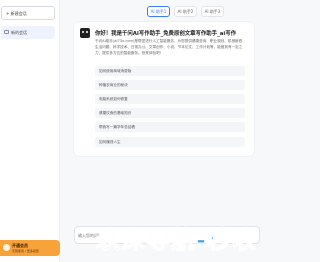 The height and width of the screenshot is (262, 320). What do you see at coordinates (30, 248) in the screenshot?
I see `membership-promo-banner: 开通会员 无限使用 / 更多模型` at bounding box center [30, 248].